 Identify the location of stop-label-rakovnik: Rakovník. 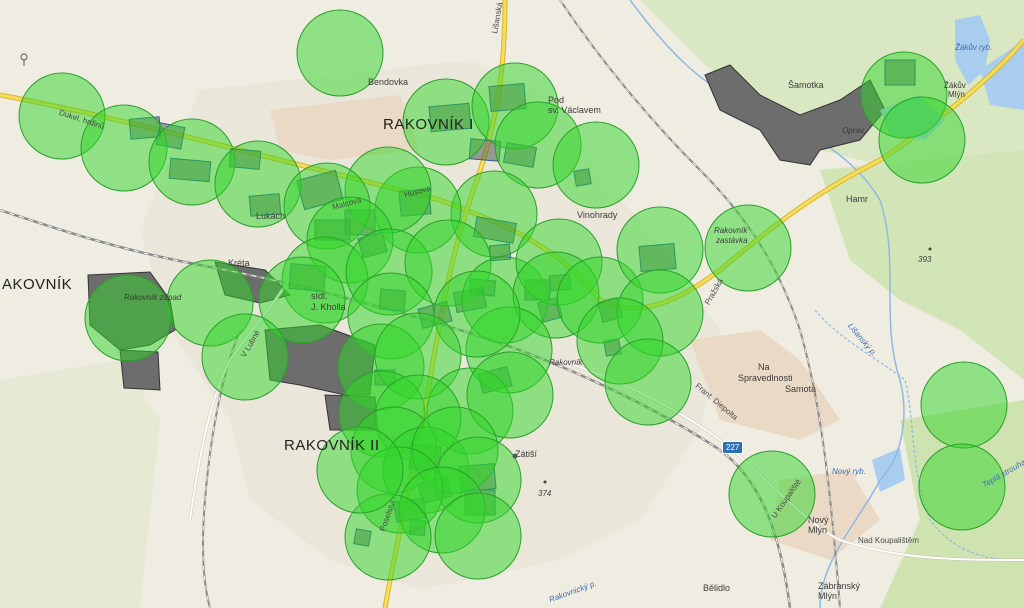
(731, 230).